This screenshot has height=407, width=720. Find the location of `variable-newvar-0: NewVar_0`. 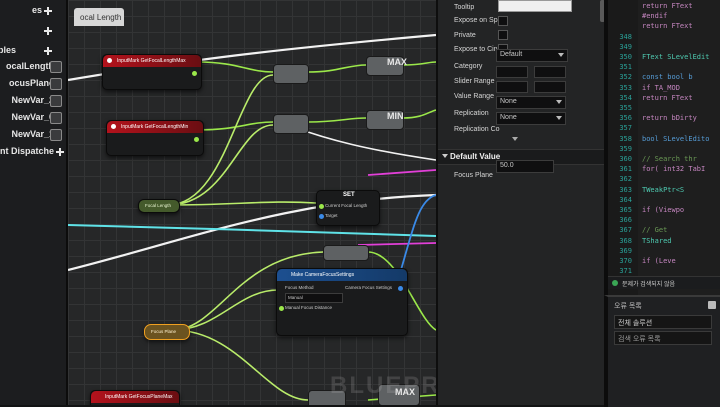

variable-newvar-0: NewVar_0 is located at coordinates (33, 118).